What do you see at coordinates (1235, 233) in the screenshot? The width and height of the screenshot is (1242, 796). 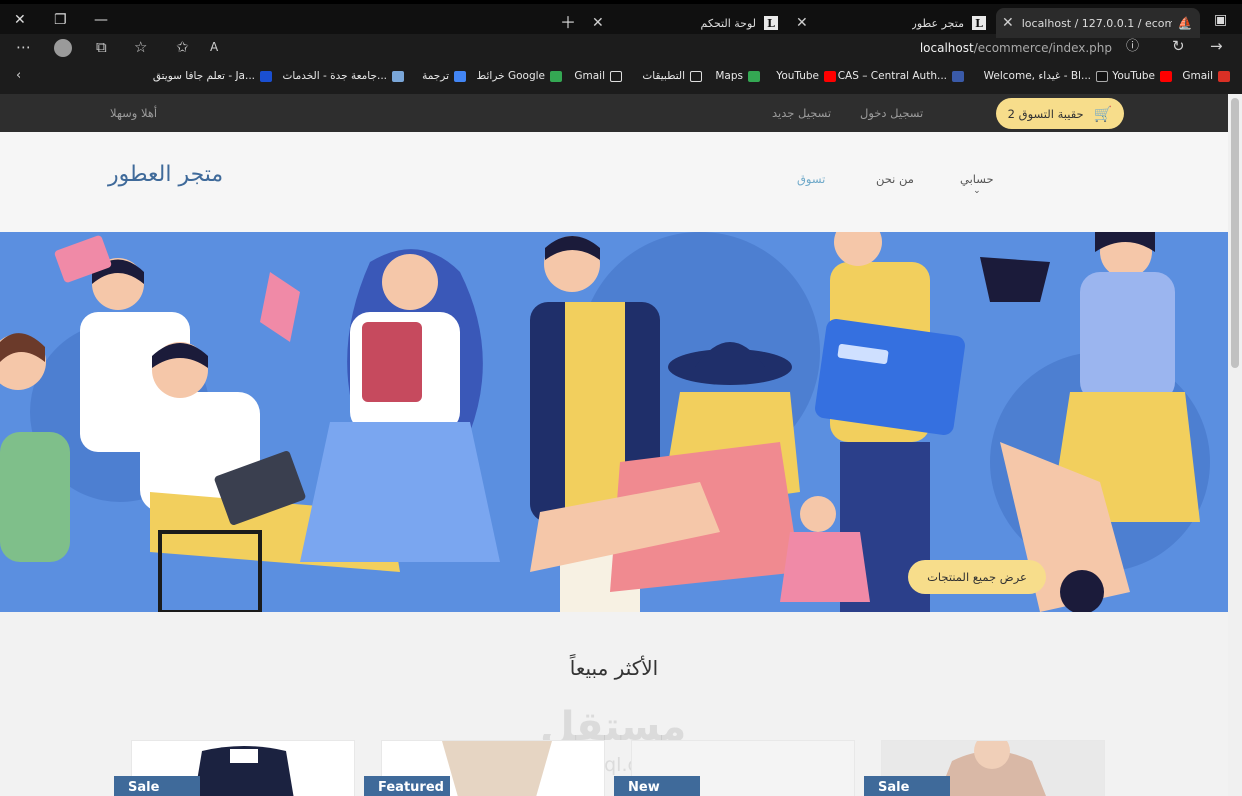 I see `scrollbar-thumb` at bounding box center [1235, 233].